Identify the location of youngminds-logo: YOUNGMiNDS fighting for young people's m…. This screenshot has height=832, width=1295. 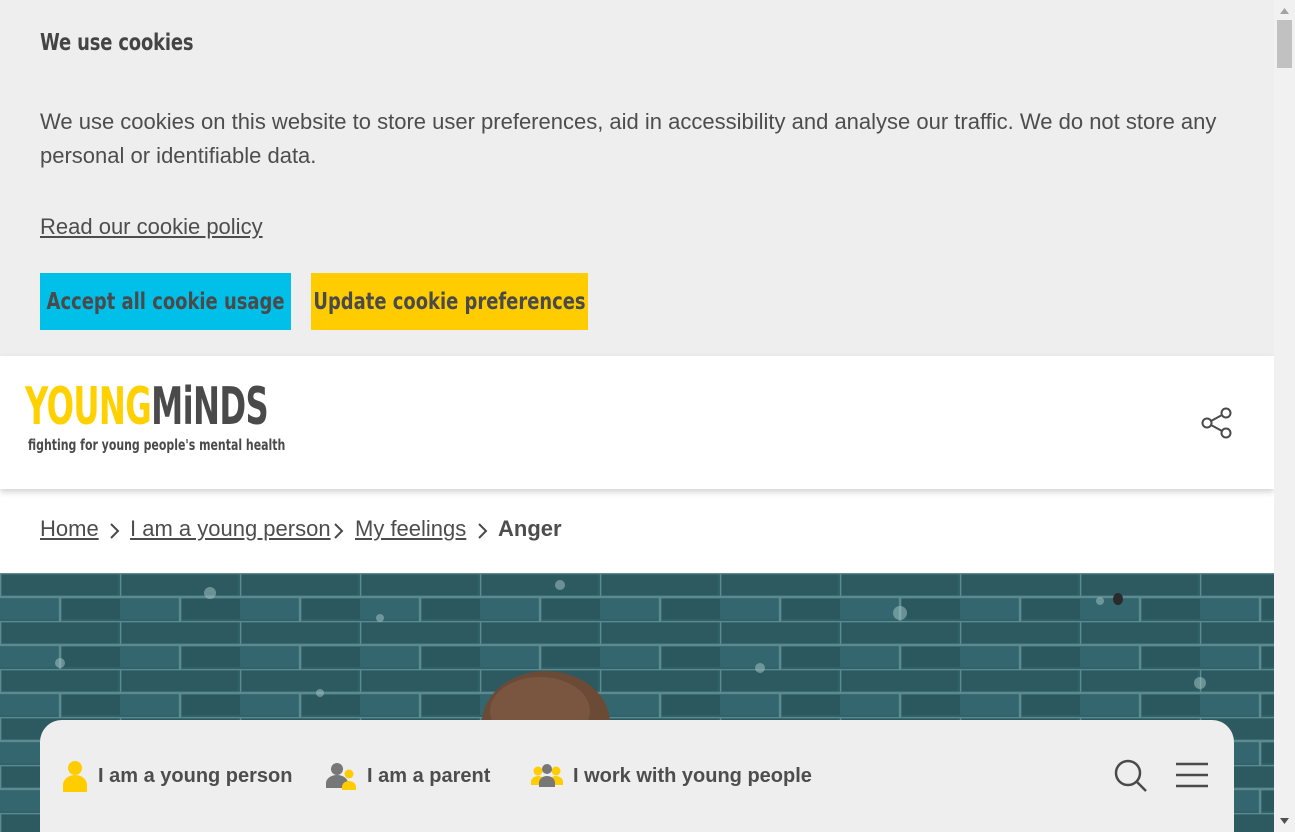
(155, 418).